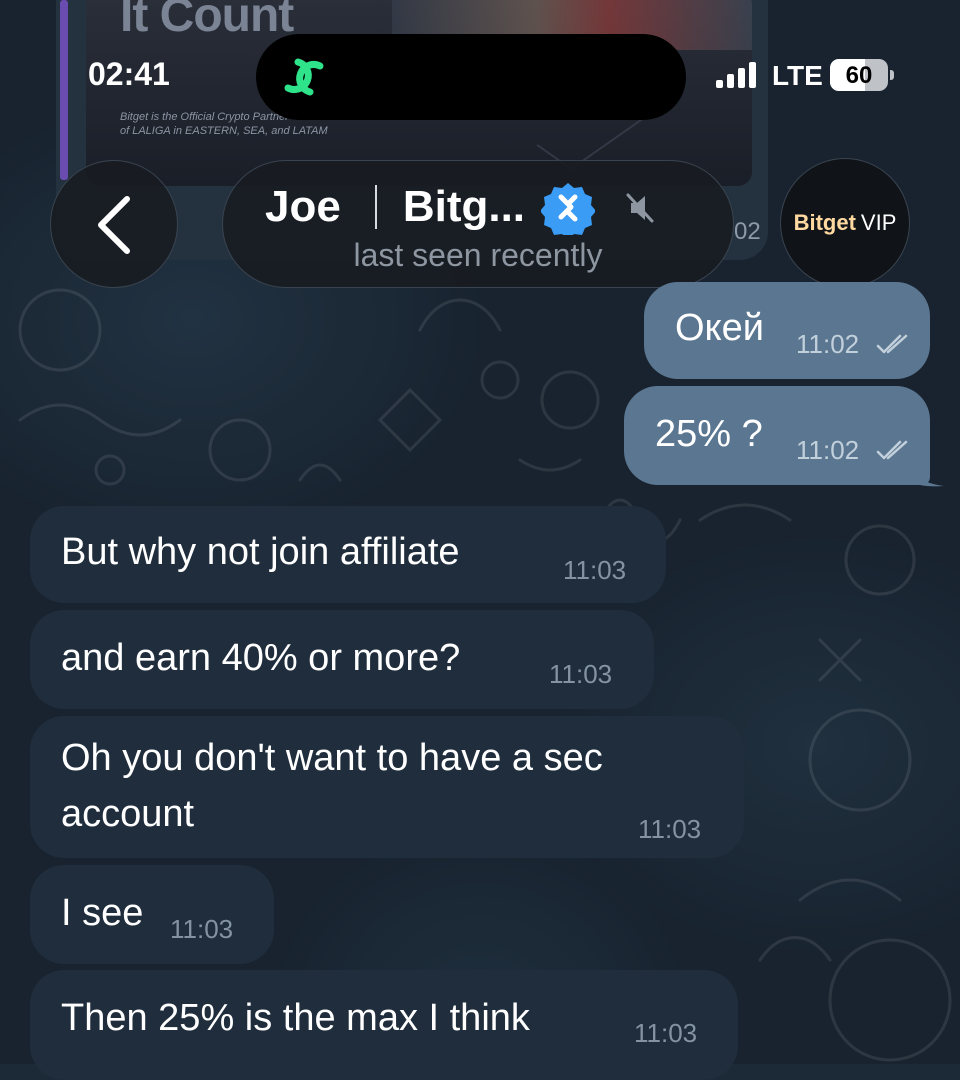 The height and width of the screenshot is (1080, 960). I want to click on message-text: Then 25% is the max I think, so click(295, 1018).